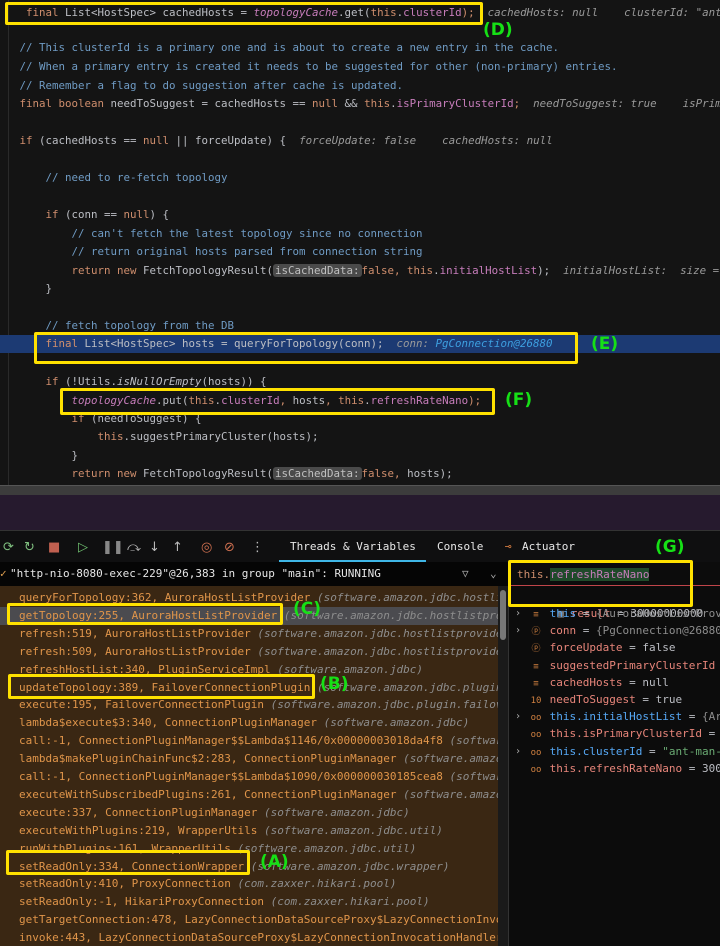 This screenshot has width=720, height=946. Describe the element at coordinates (39, 455) in the screenshot. I see `code-token: }` at that location.